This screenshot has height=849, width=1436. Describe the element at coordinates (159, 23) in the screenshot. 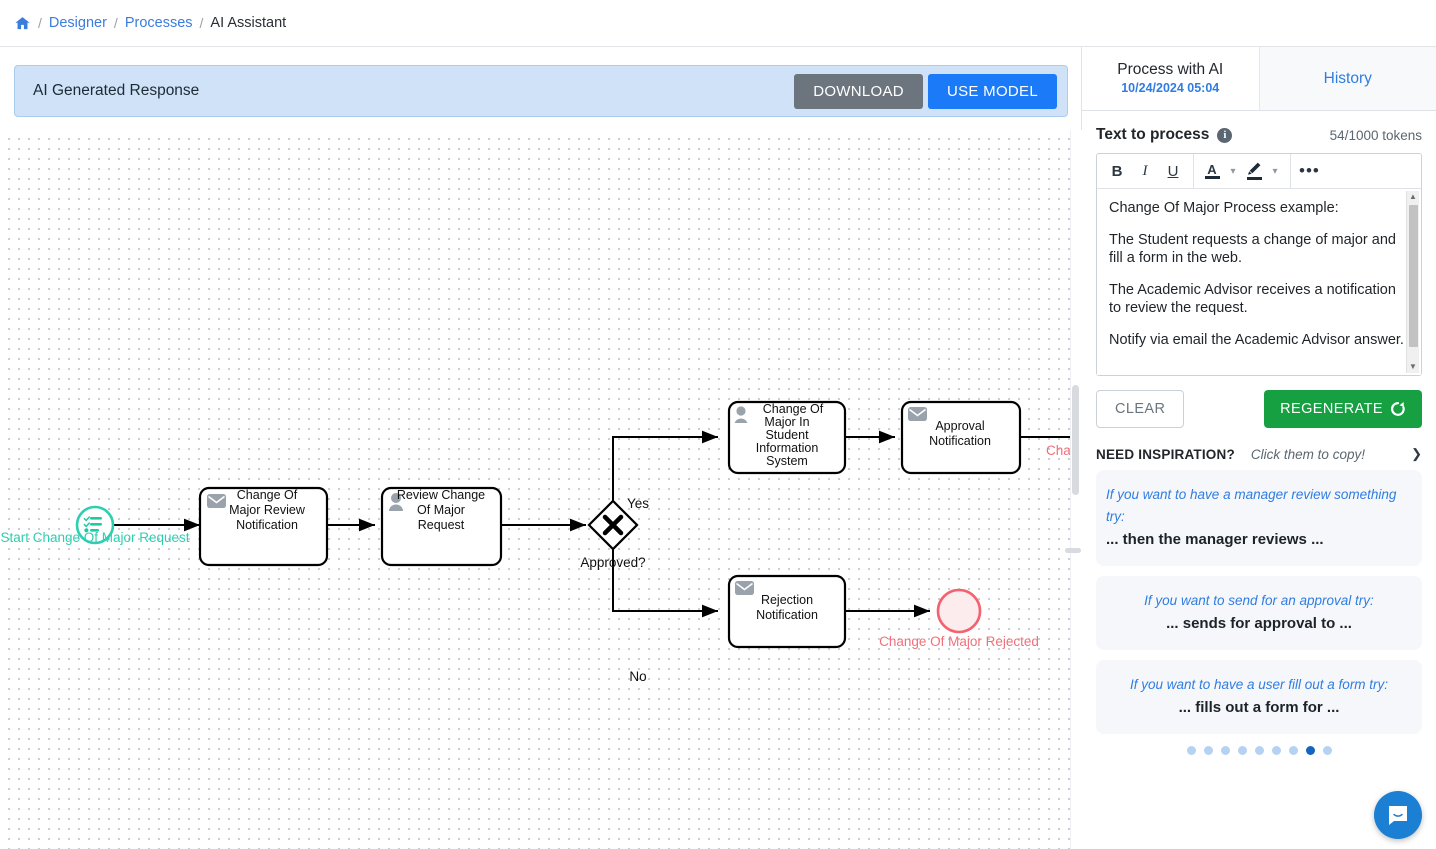

I see `breadcrumb-item-processes: Processes` at that location.